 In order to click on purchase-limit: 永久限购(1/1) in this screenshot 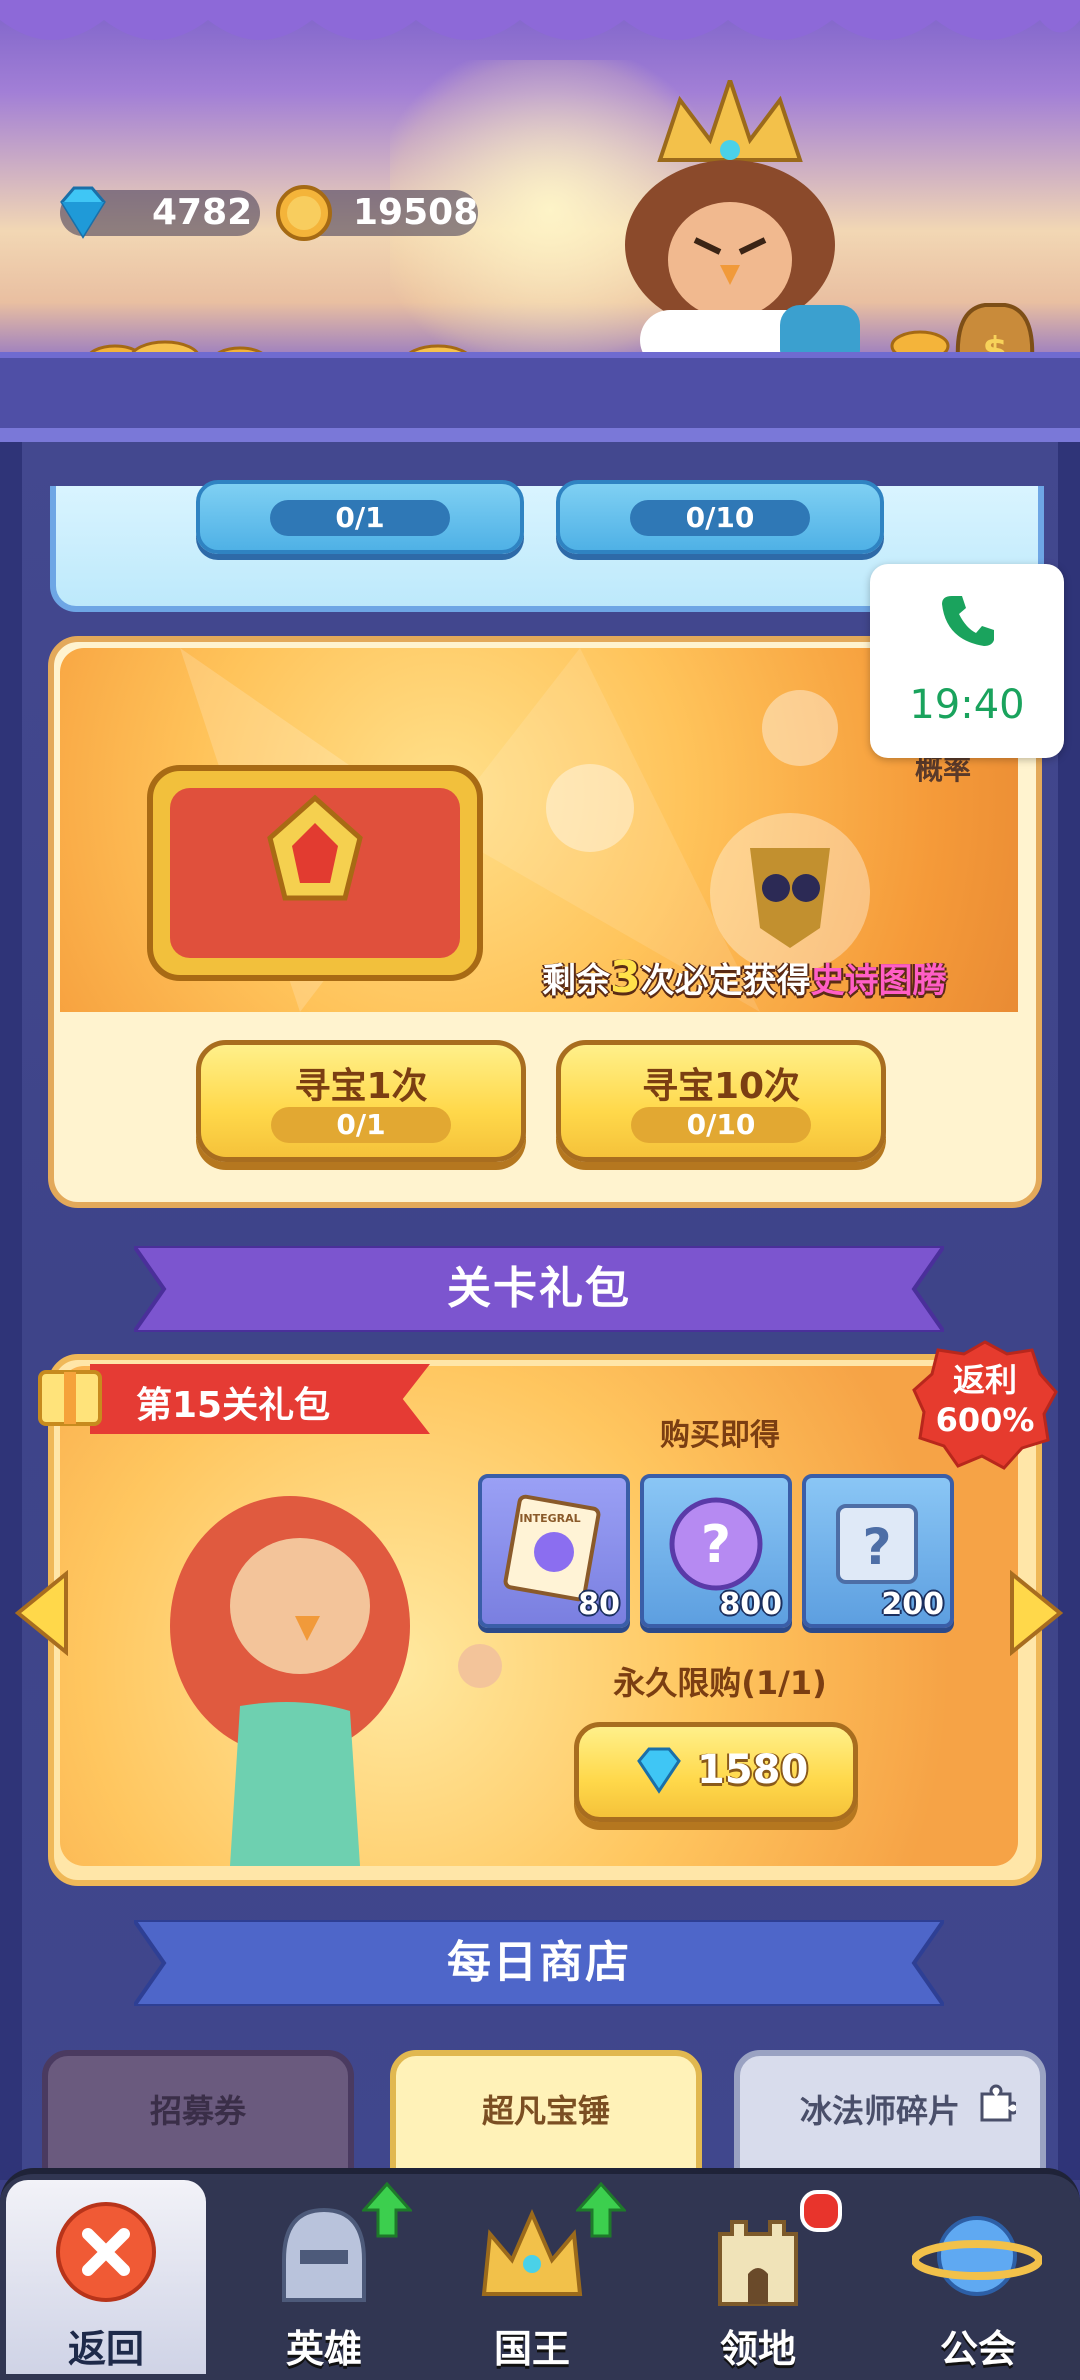, I will do `click(720, 1683)`.